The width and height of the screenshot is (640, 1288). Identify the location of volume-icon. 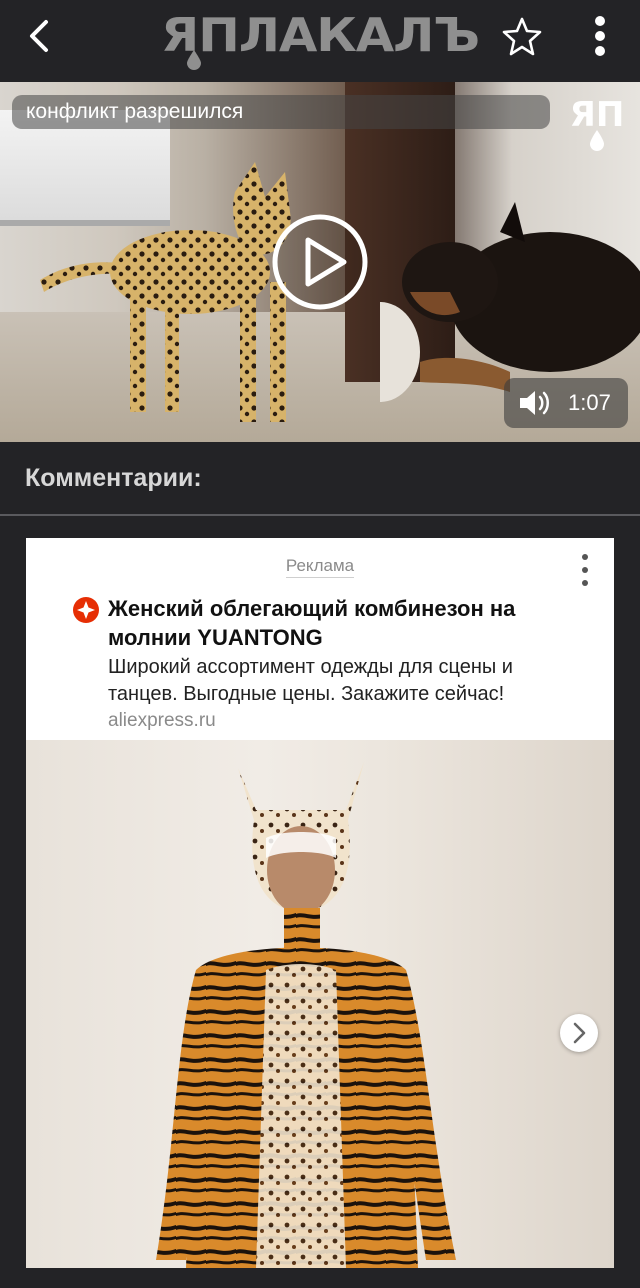
(534, 403).